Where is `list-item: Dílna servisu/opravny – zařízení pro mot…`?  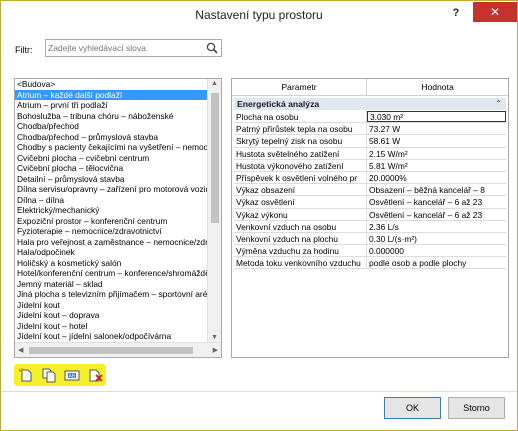 list-item: Dílna servisu/opravny – zařízení pro mot… is located at coordinates (111, 189).